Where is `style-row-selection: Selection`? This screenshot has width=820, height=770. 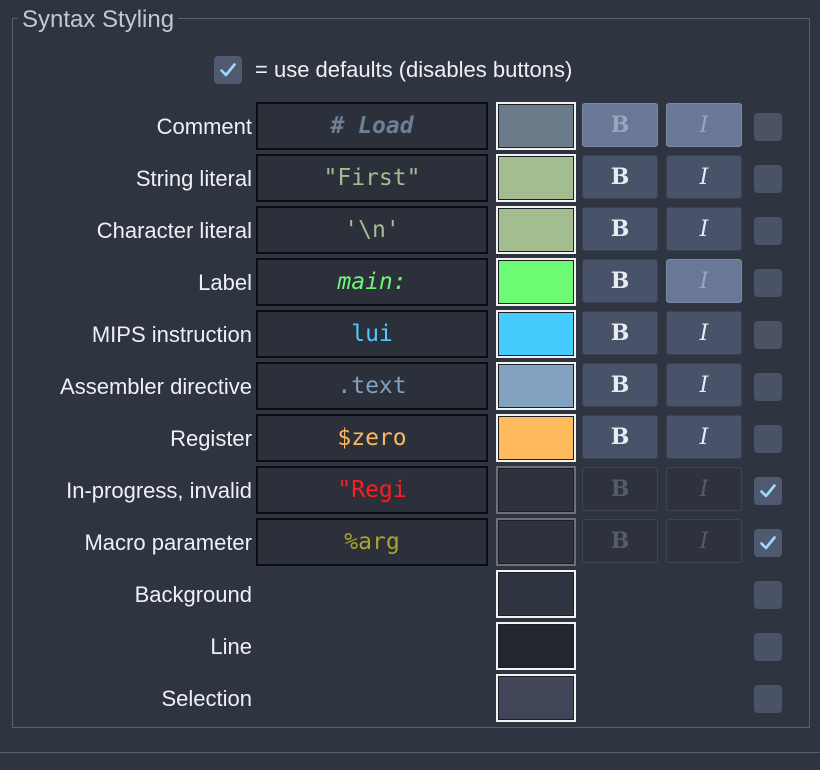 style-row-selection: Selection is located at coordinates (410, 699).